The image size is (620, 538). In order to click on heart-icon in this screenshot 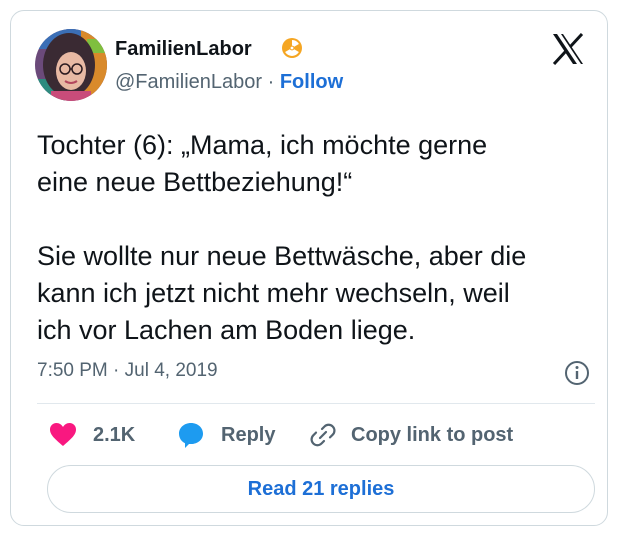, I will do `click(63, 434)`.